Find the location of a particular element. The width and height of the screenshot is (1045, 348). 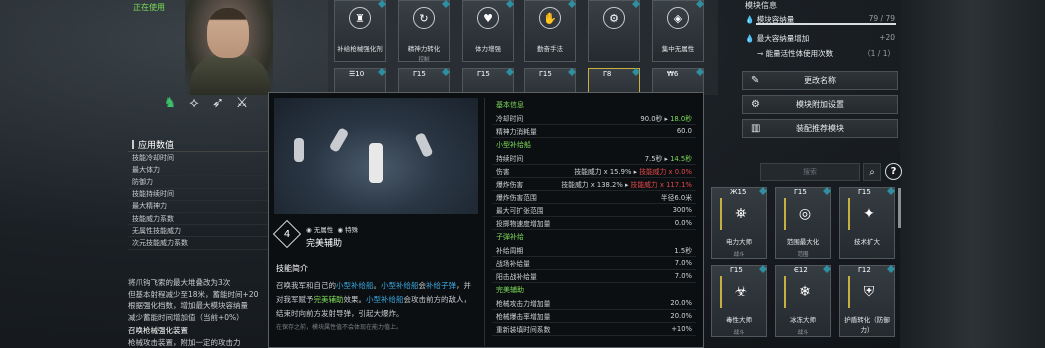

row-value: 7.5秒 ▸ 14.5秒 is located at coordinates (668, 159).